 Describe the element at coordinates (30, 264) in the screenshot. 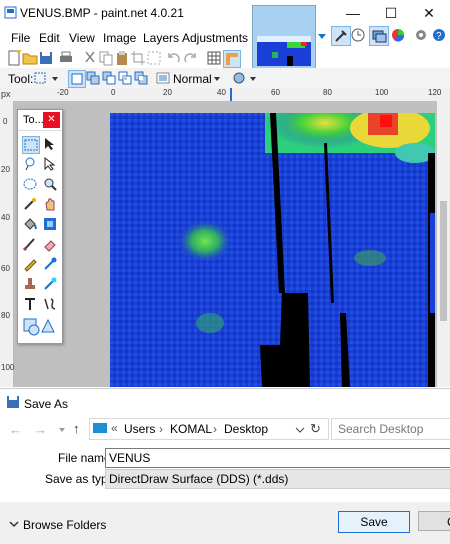

I see `pencil-icon` at that location.